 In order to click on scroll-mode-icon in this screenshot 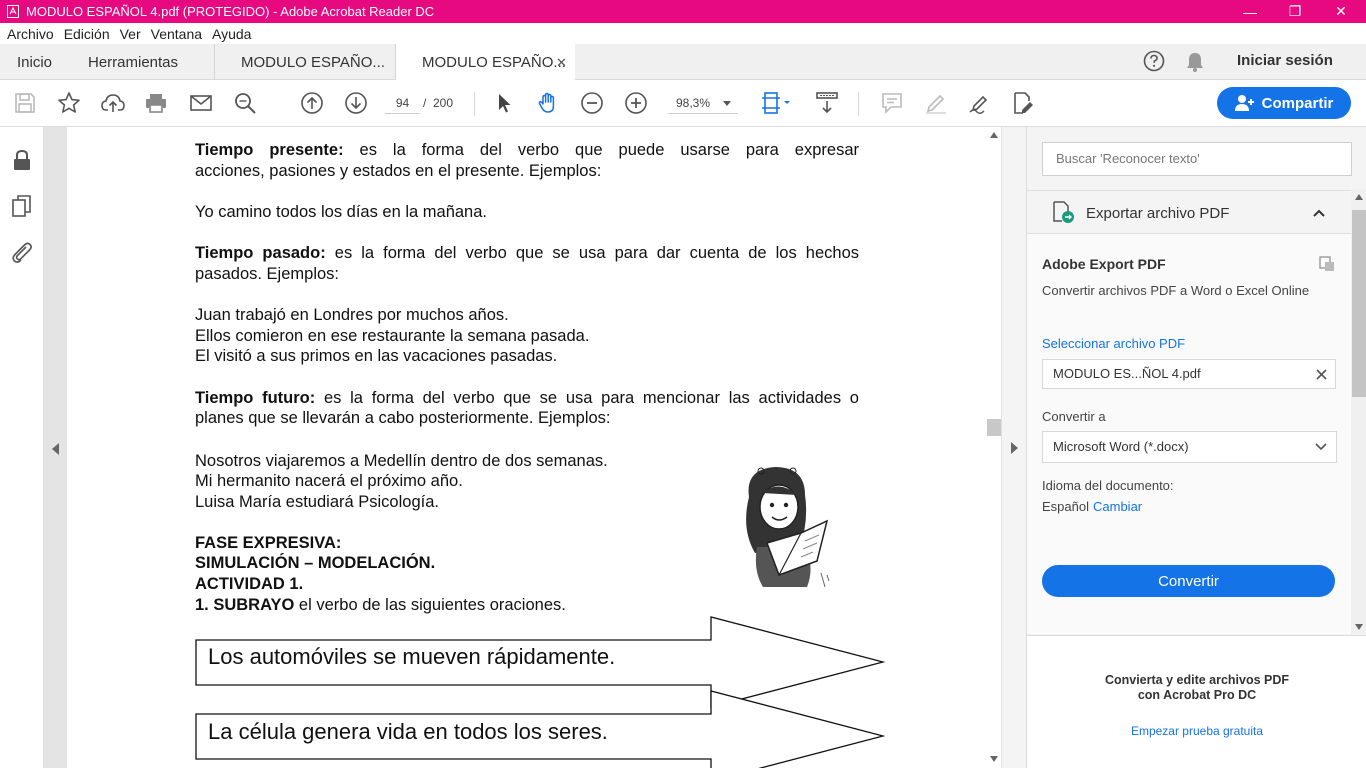, I will do `click(827, 103)`.